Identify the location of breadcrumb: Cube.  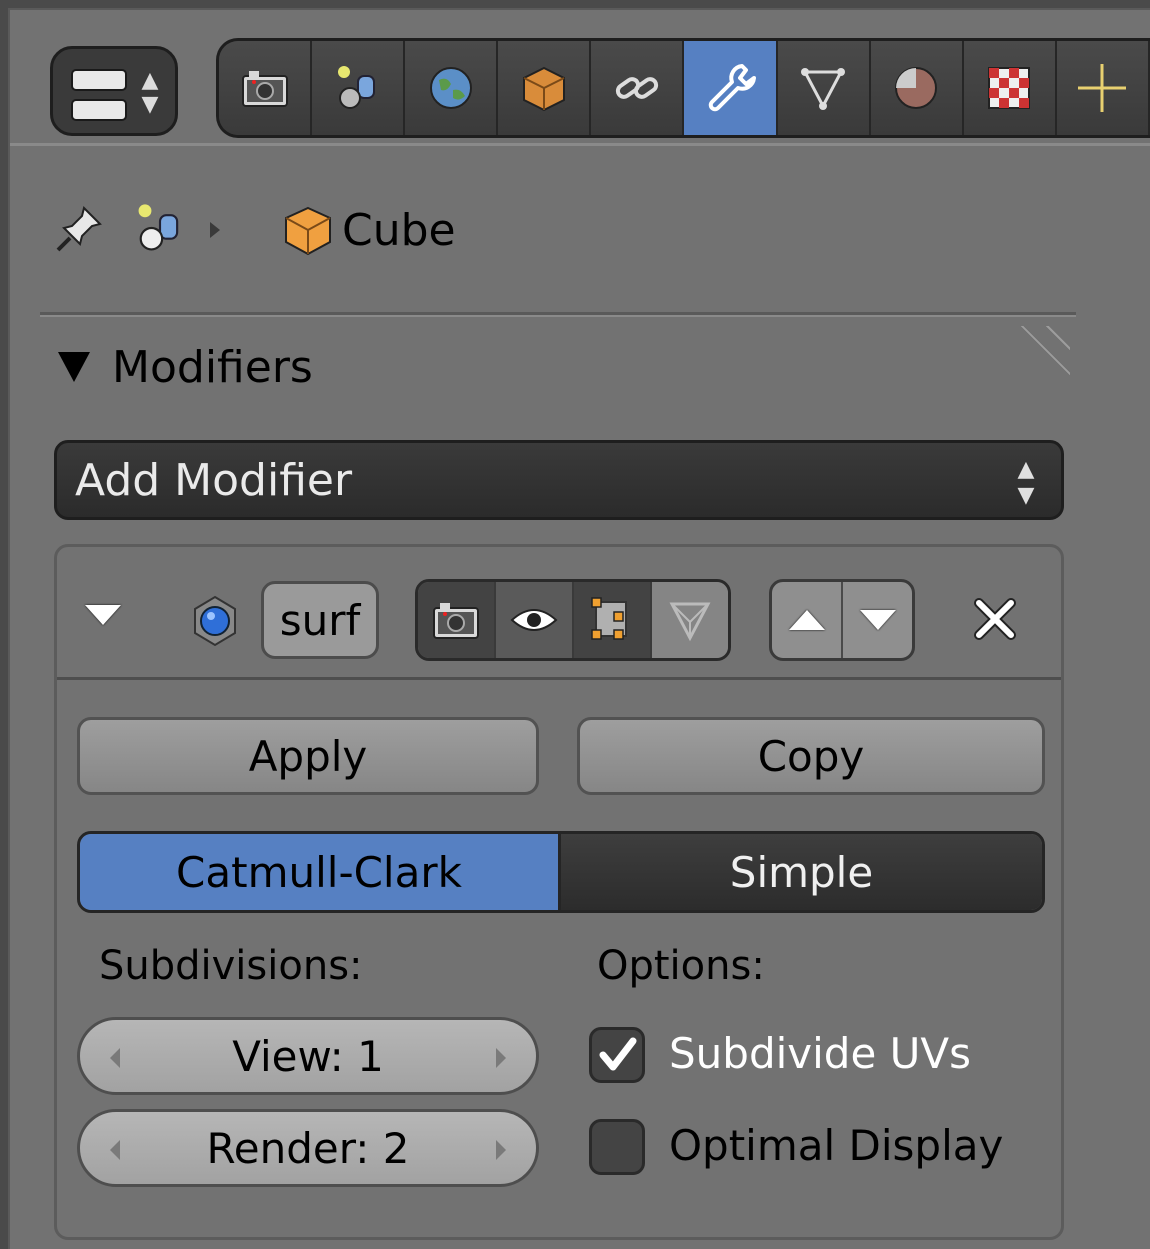
(253, 230).